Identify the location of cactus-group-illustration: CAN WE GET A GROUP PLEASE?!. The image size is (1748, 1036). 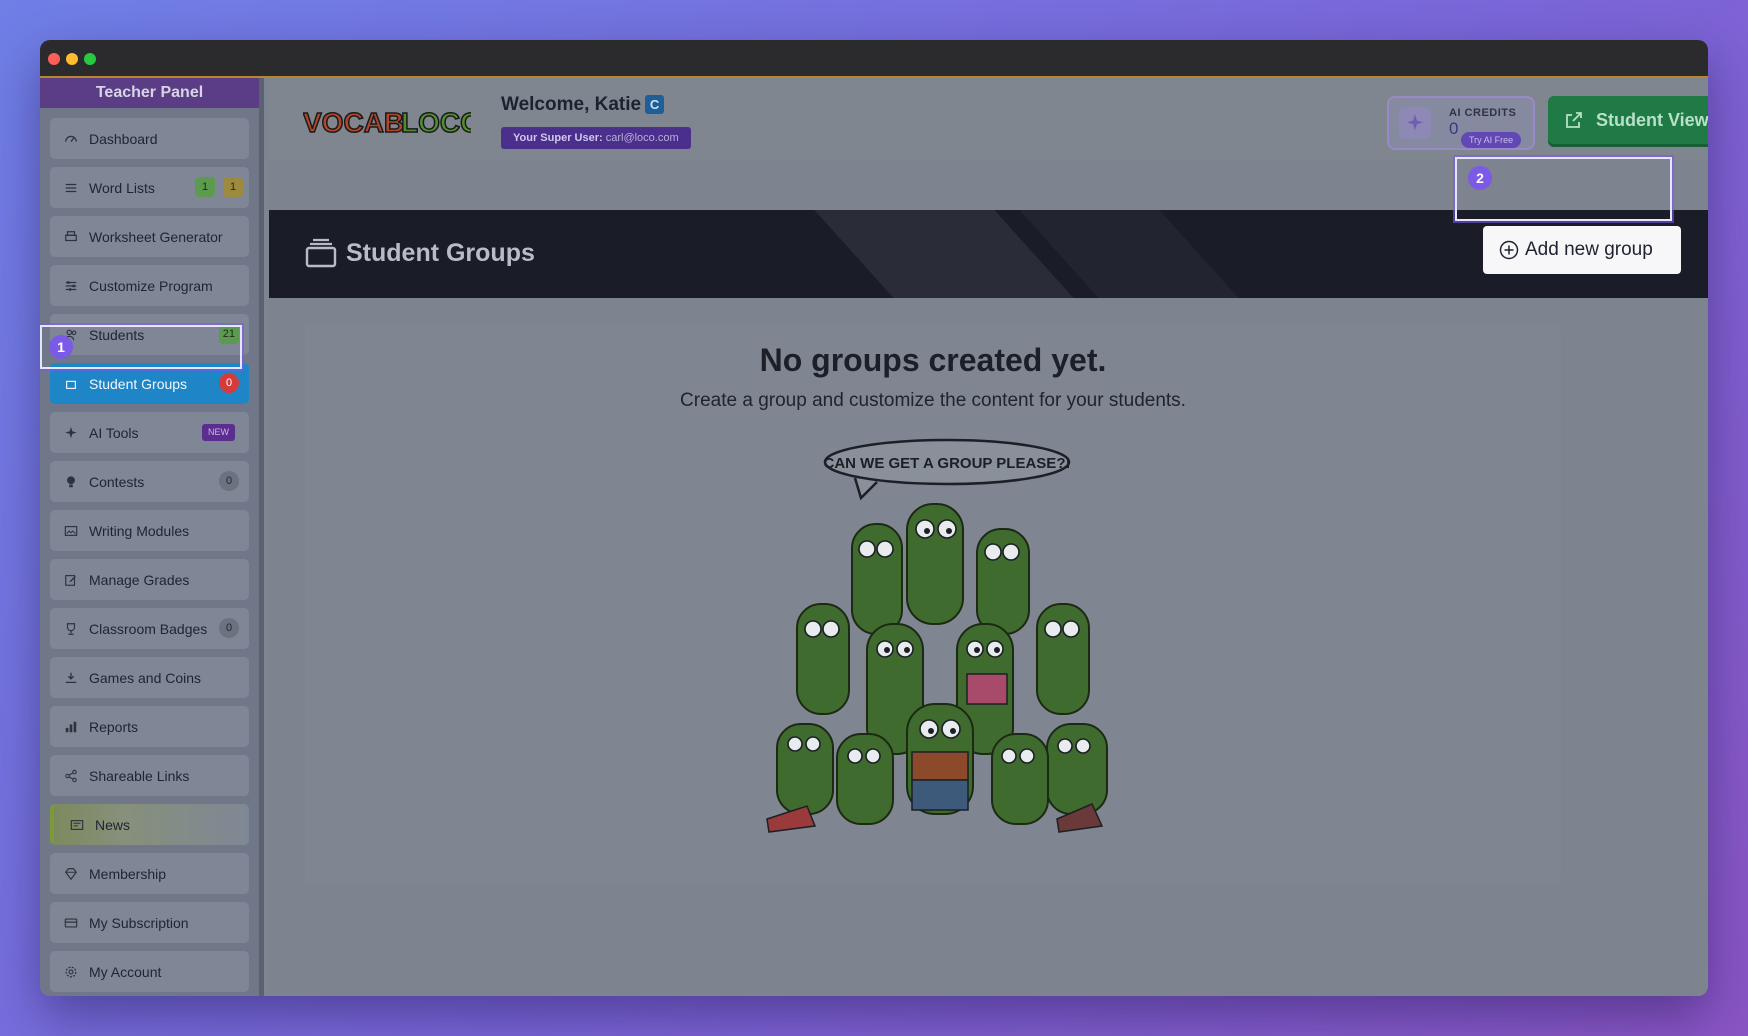
(937, 635).